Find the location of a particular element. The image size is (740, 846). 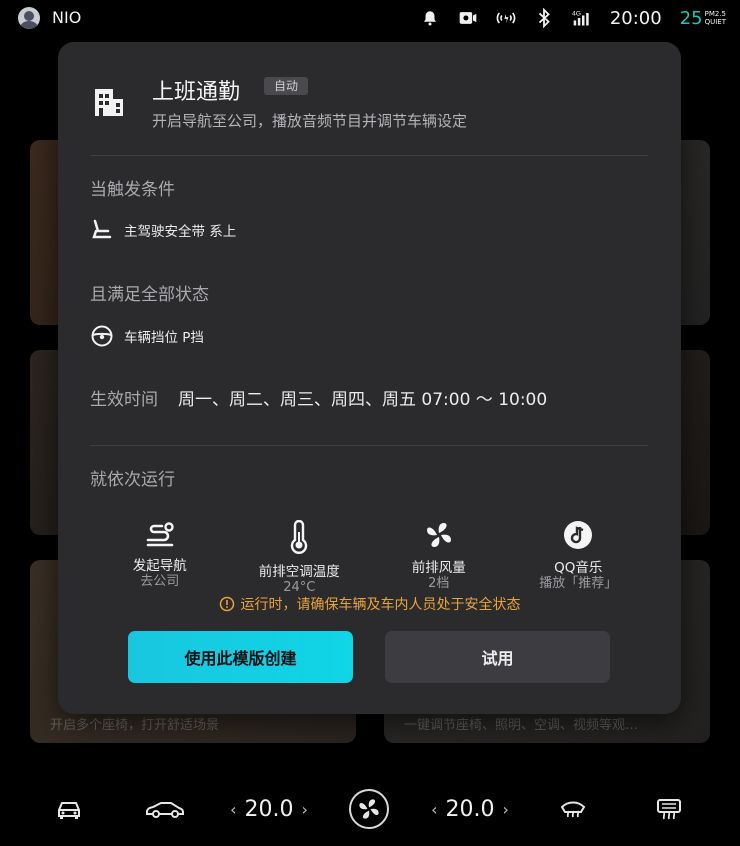

effective-time-row: 生效时间 周一、周二、周三、周四、周五 07:00 ～ 10:00 is located at coordinates (318, 397).